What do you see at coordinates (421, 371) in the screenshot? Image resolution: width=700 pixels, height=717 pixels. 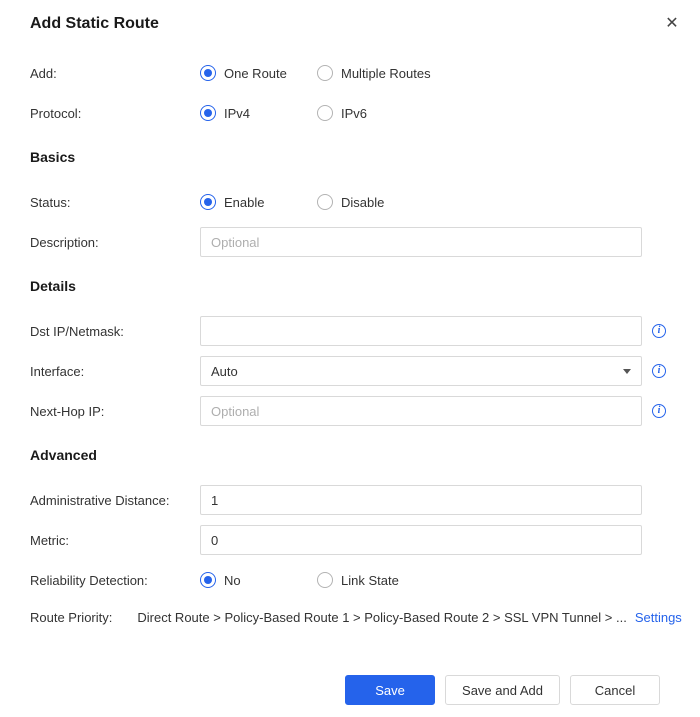 I see `interface-select: Auto` at bounding box center [421, 371].